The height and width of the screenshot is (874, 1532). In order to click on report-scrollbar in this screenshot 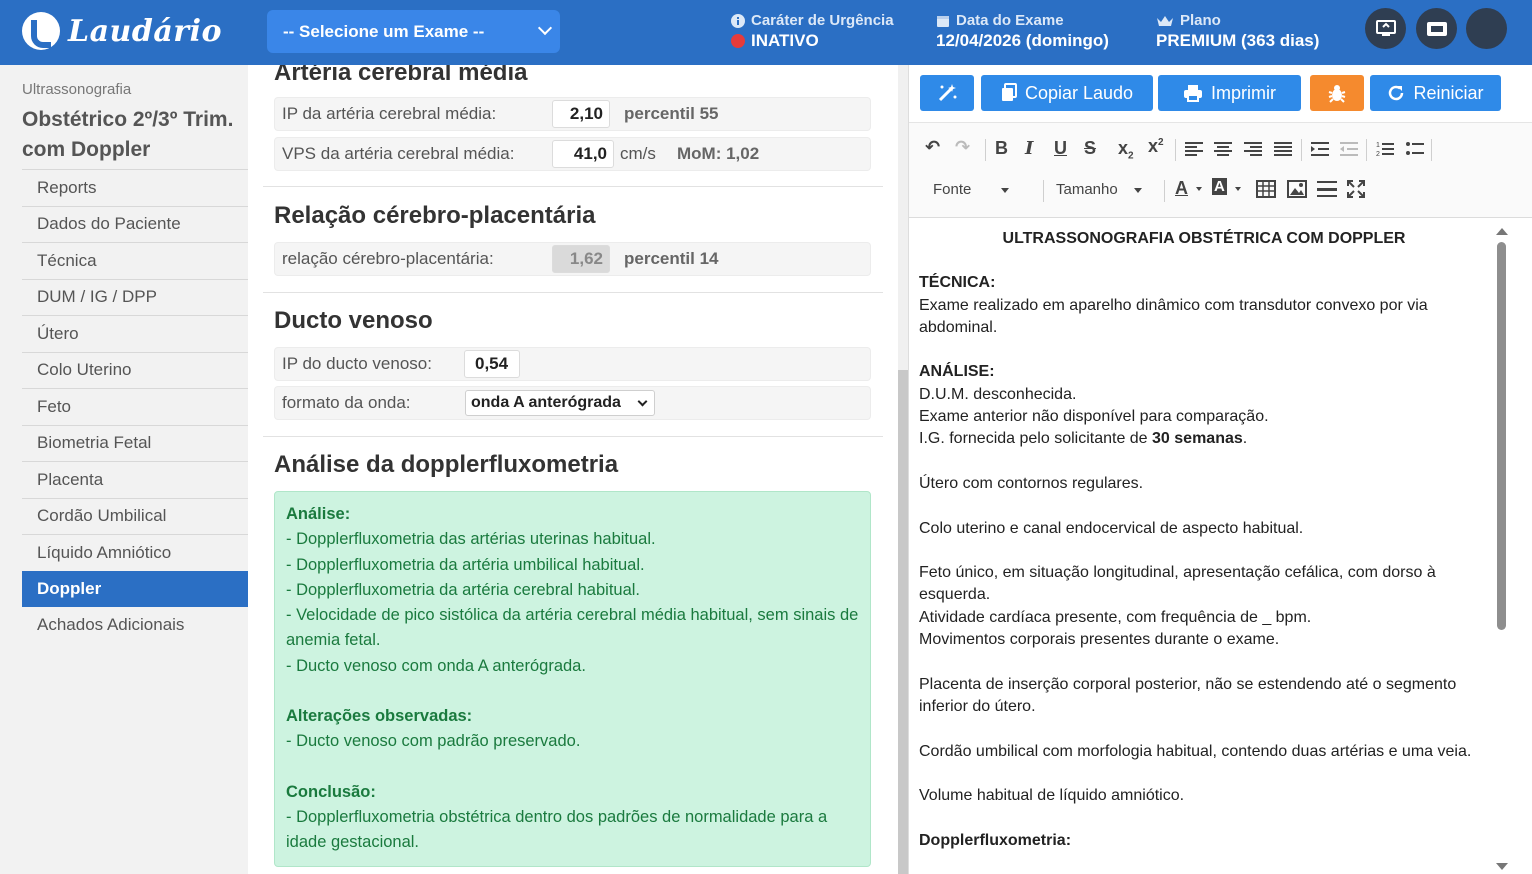, I will do `click(1502, 551)`.